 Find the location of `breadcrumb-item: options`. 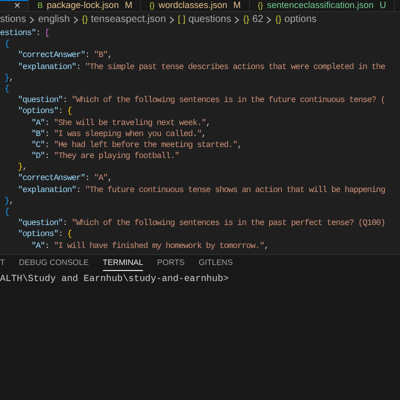

breadcrumb-item: options is located at coordinates (300, 19).